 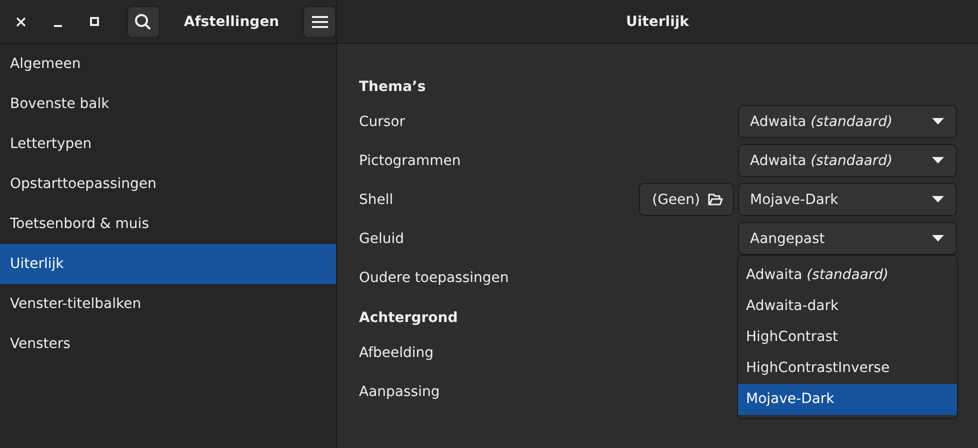 I want to click on sidebar-item: Algemeen, so click(x=168, y=64).